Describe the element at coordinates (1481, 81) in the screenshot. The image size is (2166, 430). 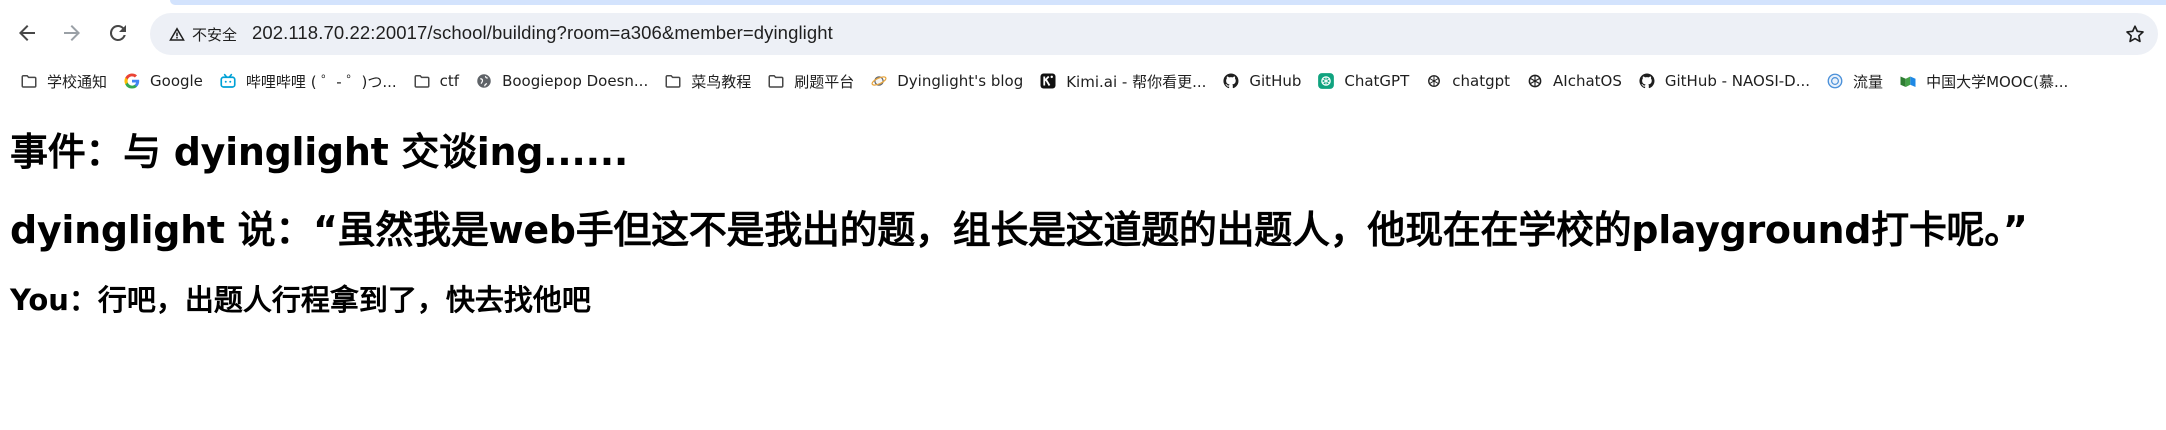
I see `bookmark-label: chatgpt` at that location.